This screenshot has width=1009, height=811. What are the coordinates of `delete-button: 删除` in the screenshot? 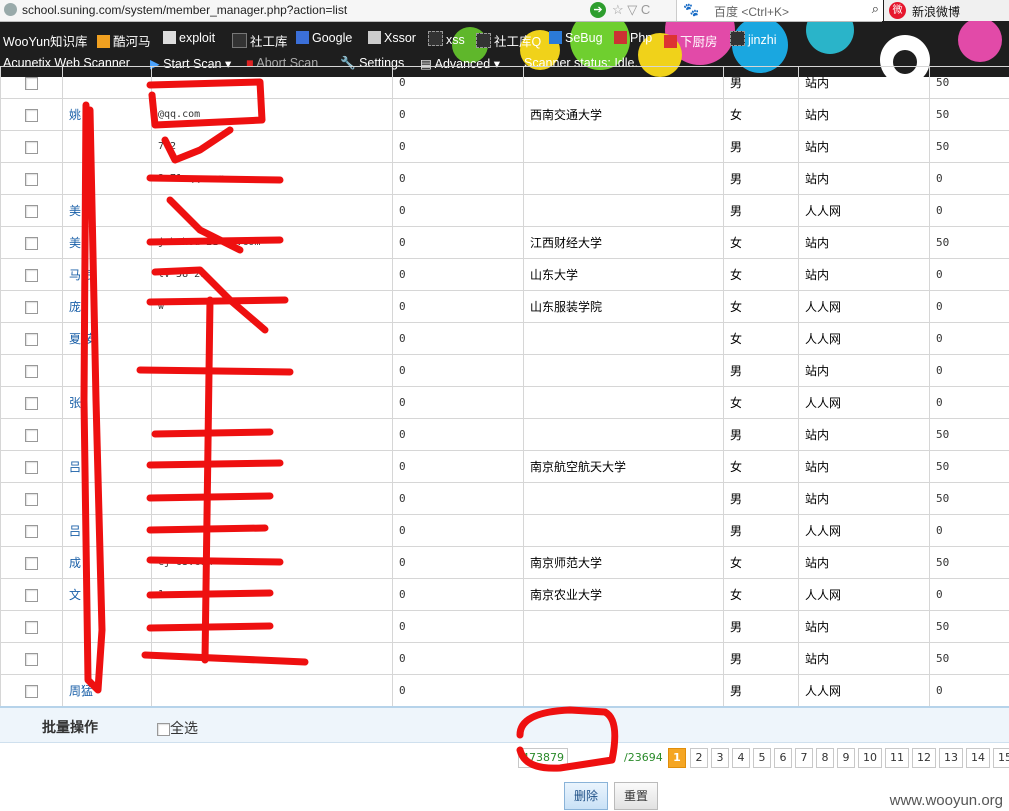 It's located at (586, 796).